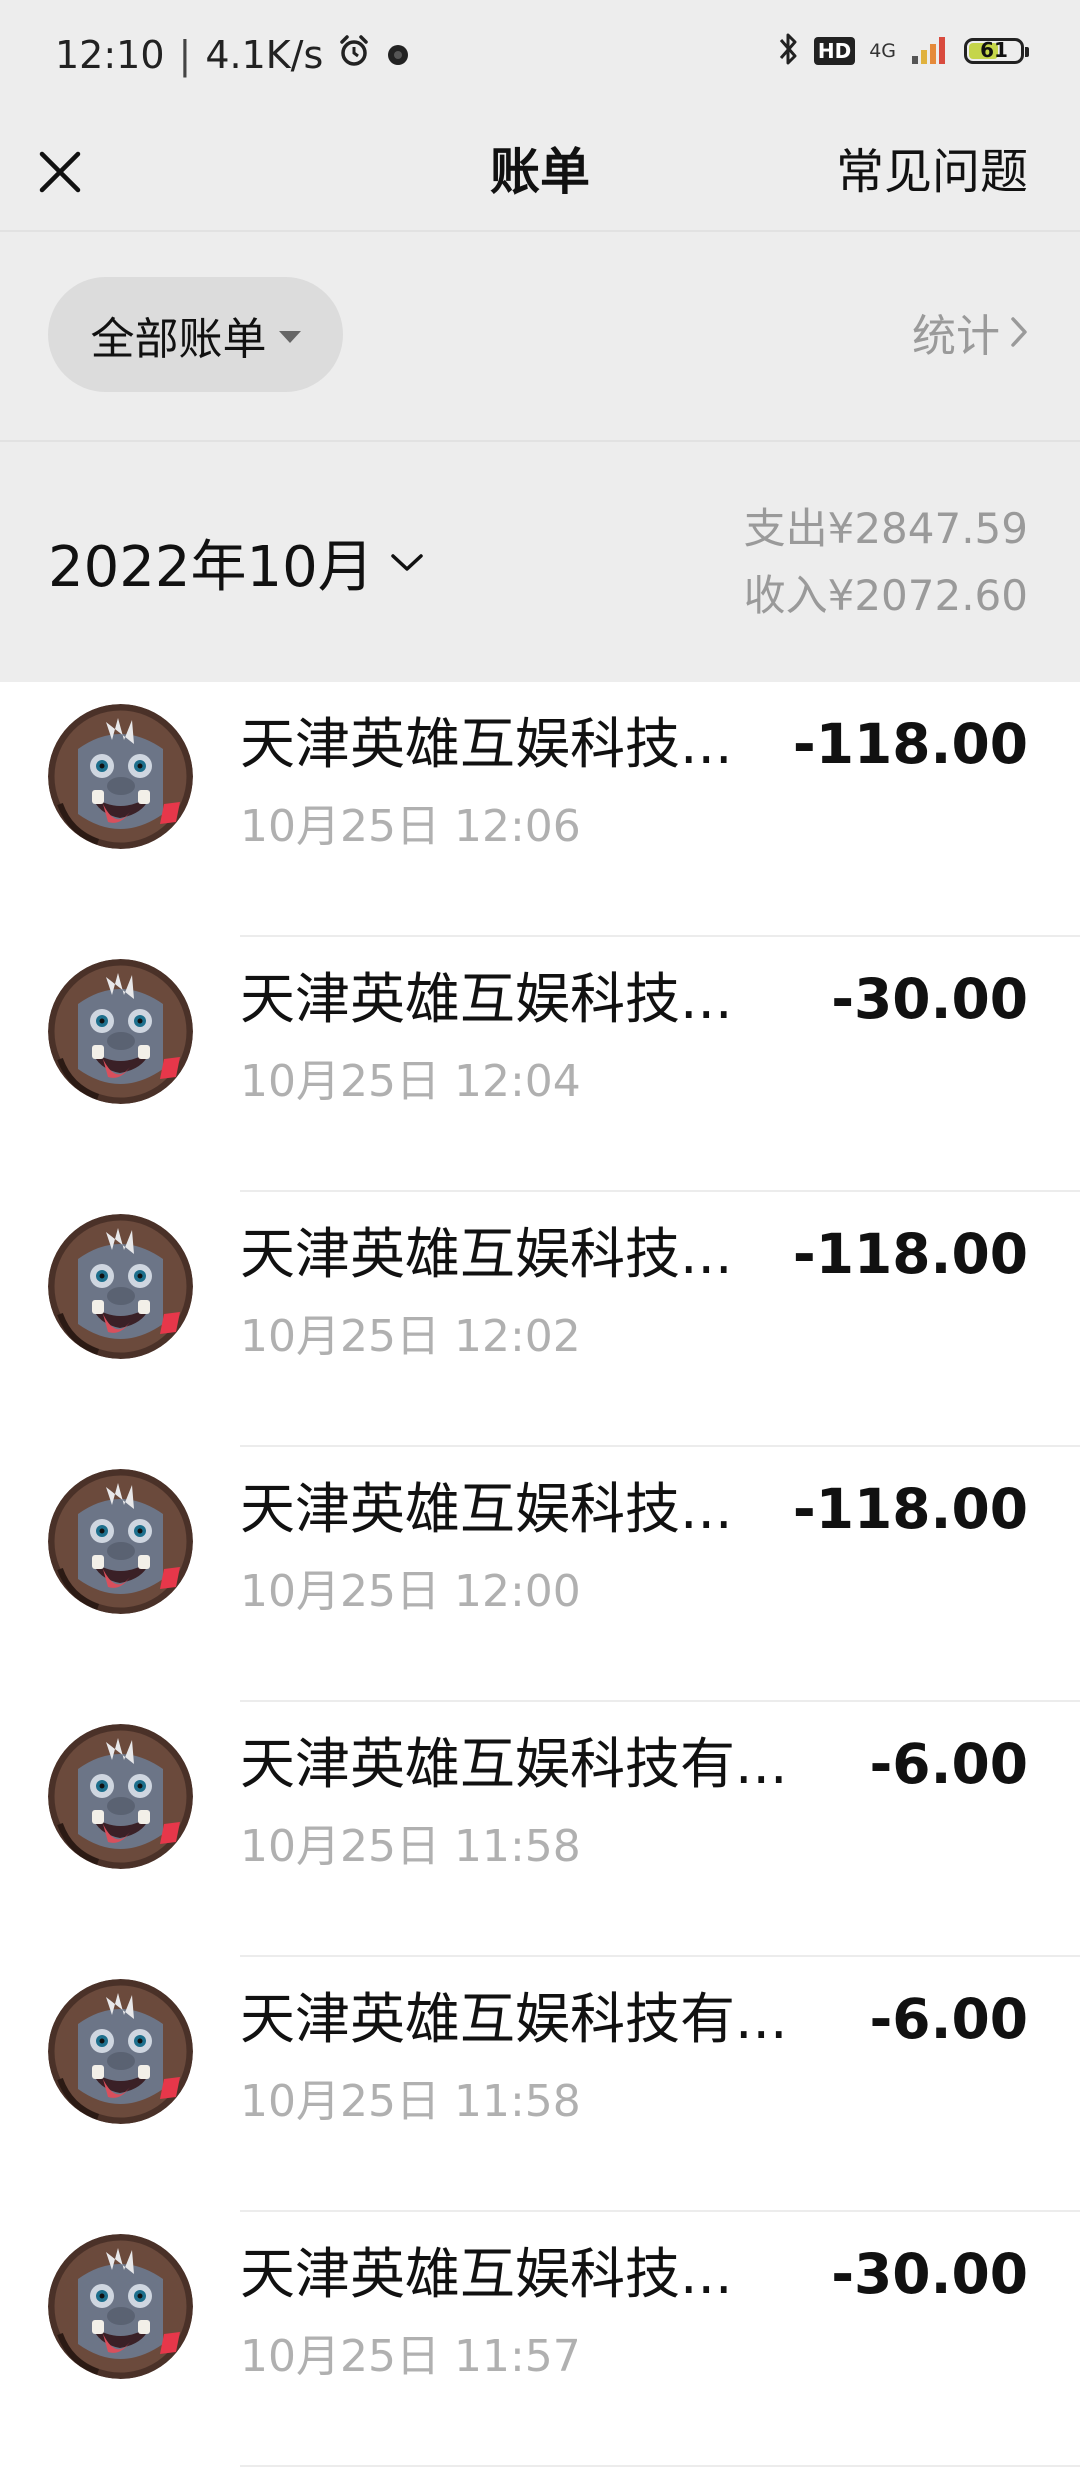 The image size is (1080, 2467). I want to click on expense-total: 支出¥2847.59, so click(885, 528).